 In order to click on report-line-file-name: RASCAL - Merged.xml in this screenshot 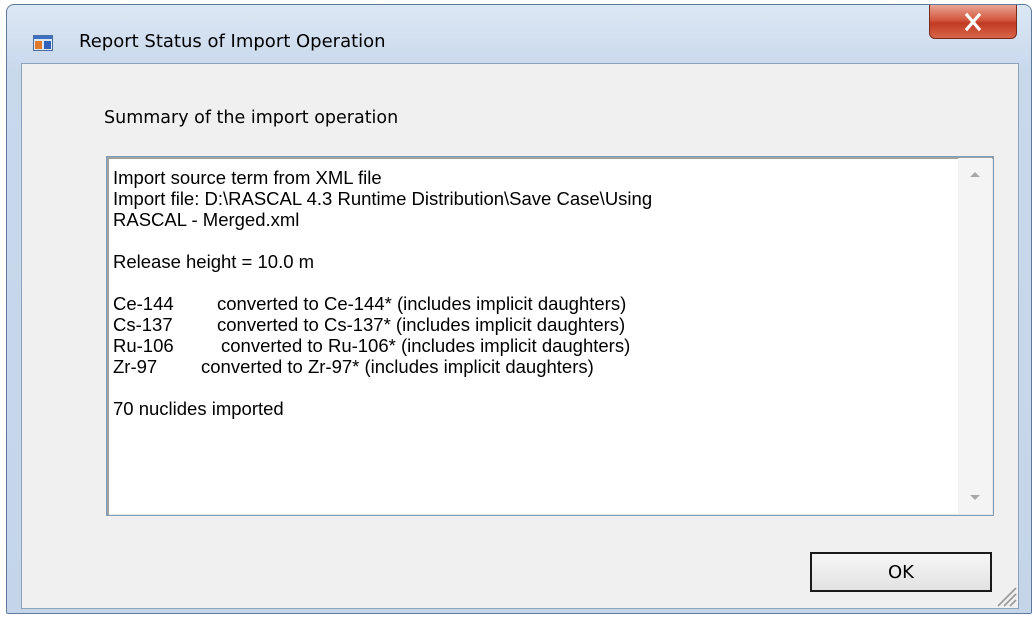, I will do `click(206, 219)`.